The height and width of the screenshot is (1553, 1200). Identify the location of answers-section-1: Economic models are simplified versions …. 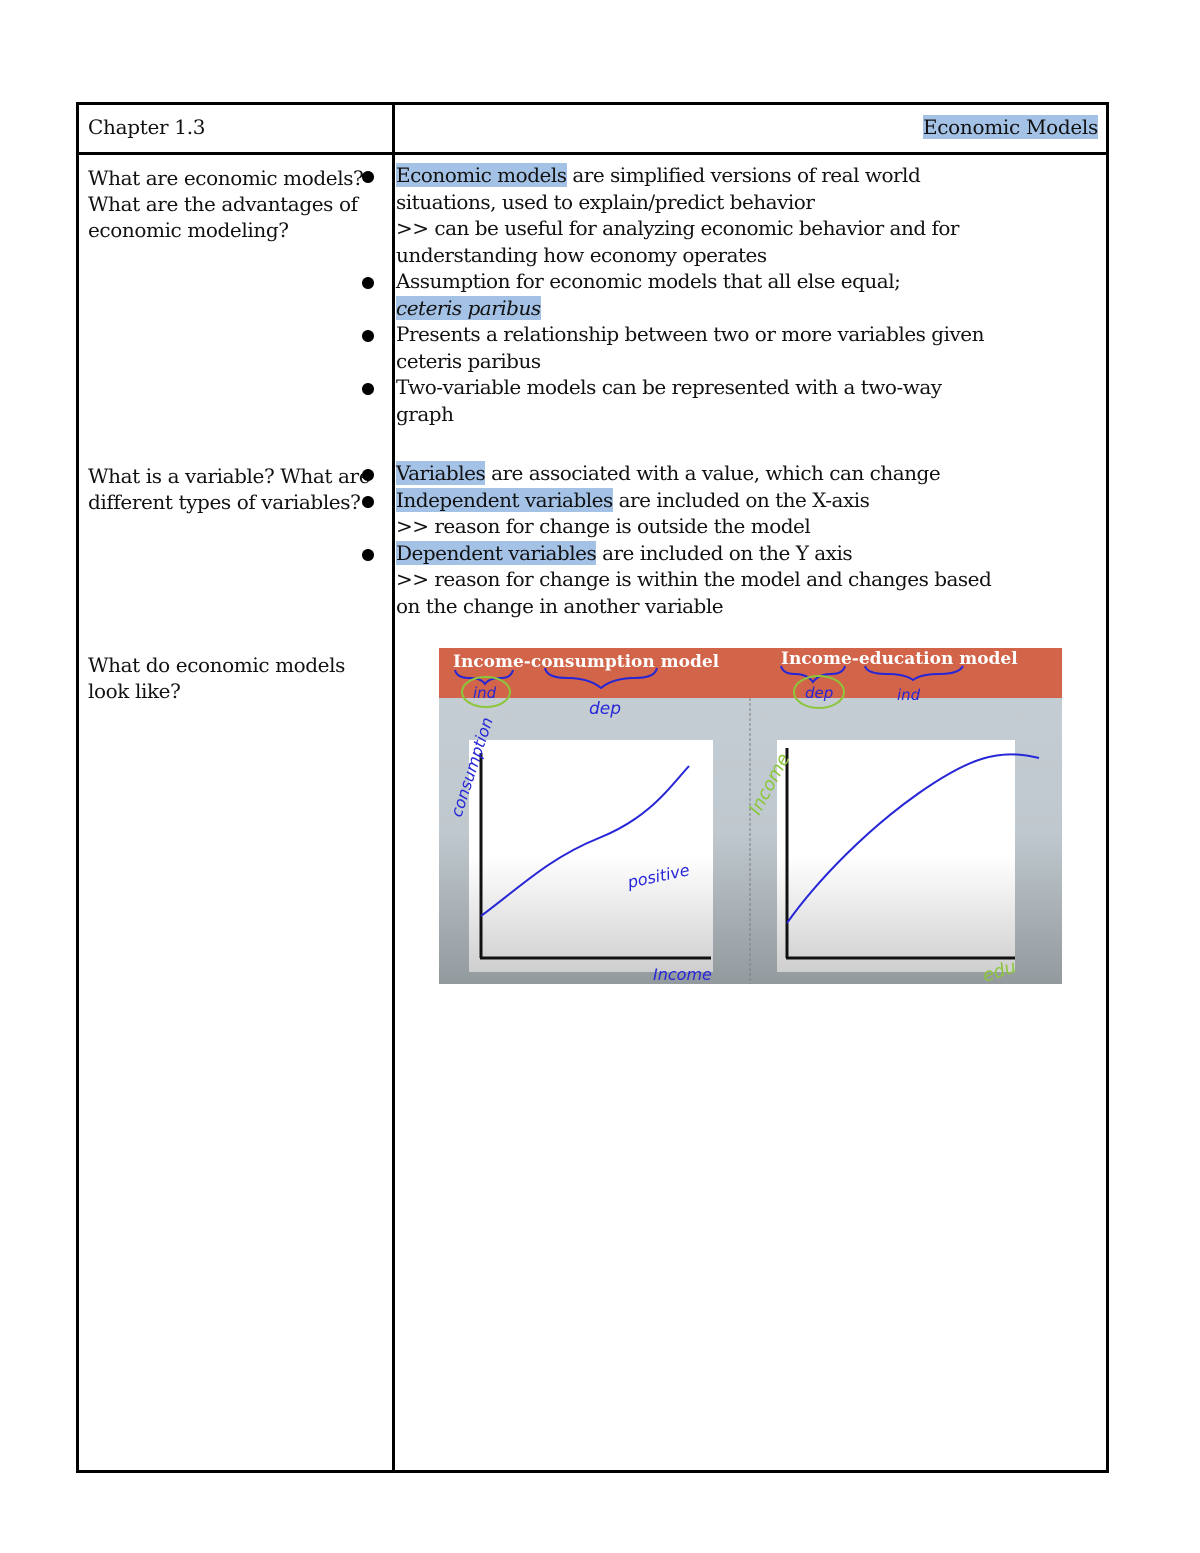
(670, 294).